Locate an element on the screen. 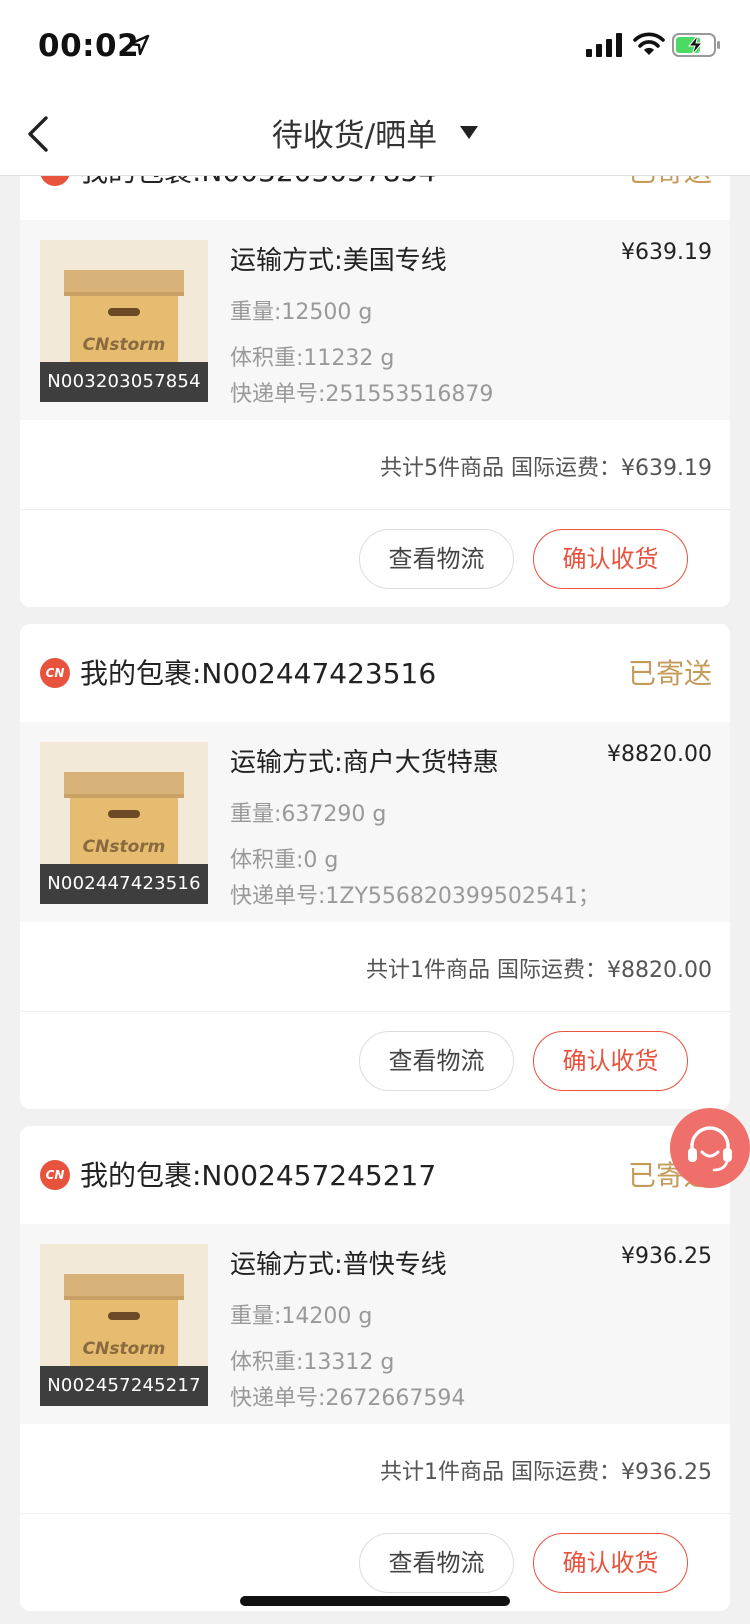 This screenshot has width=750, height=1624. package-weight: 重量:14200 g is located at coordinates (301, 1316).